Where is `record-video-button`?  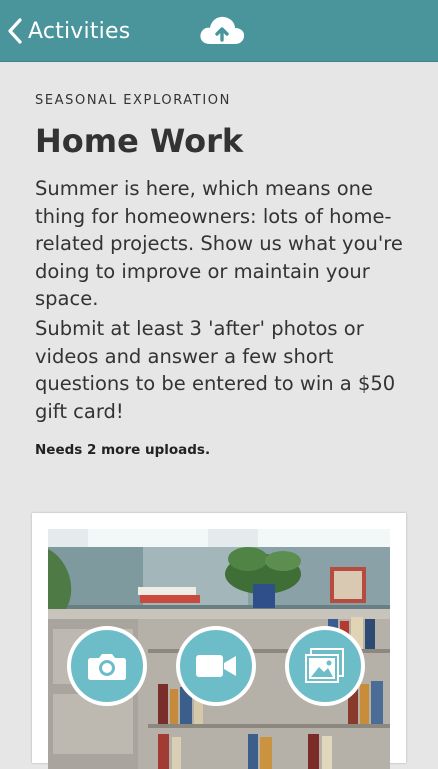 record-video-button is located at coordinates (216, 666).